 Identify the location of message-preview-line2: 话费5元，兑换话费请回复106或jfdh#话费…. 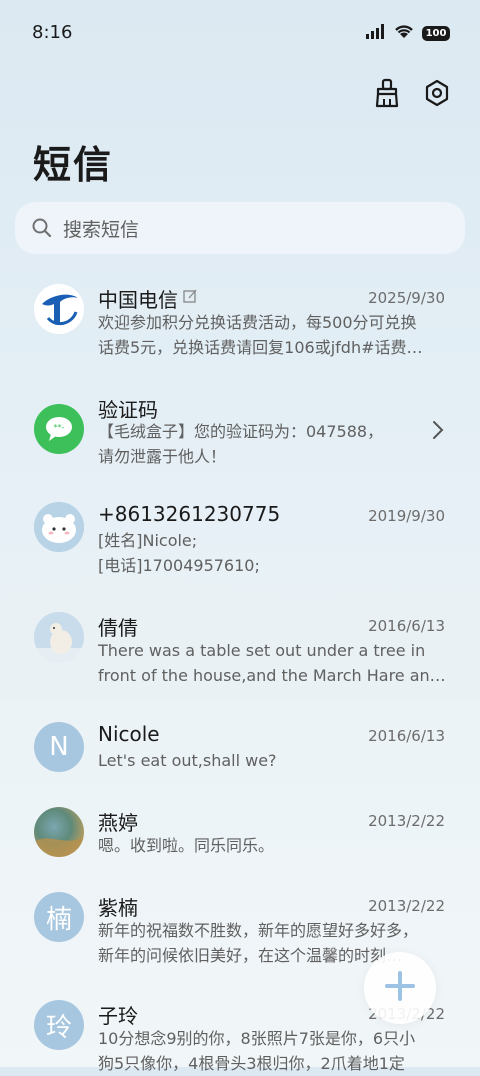
(260, 347).